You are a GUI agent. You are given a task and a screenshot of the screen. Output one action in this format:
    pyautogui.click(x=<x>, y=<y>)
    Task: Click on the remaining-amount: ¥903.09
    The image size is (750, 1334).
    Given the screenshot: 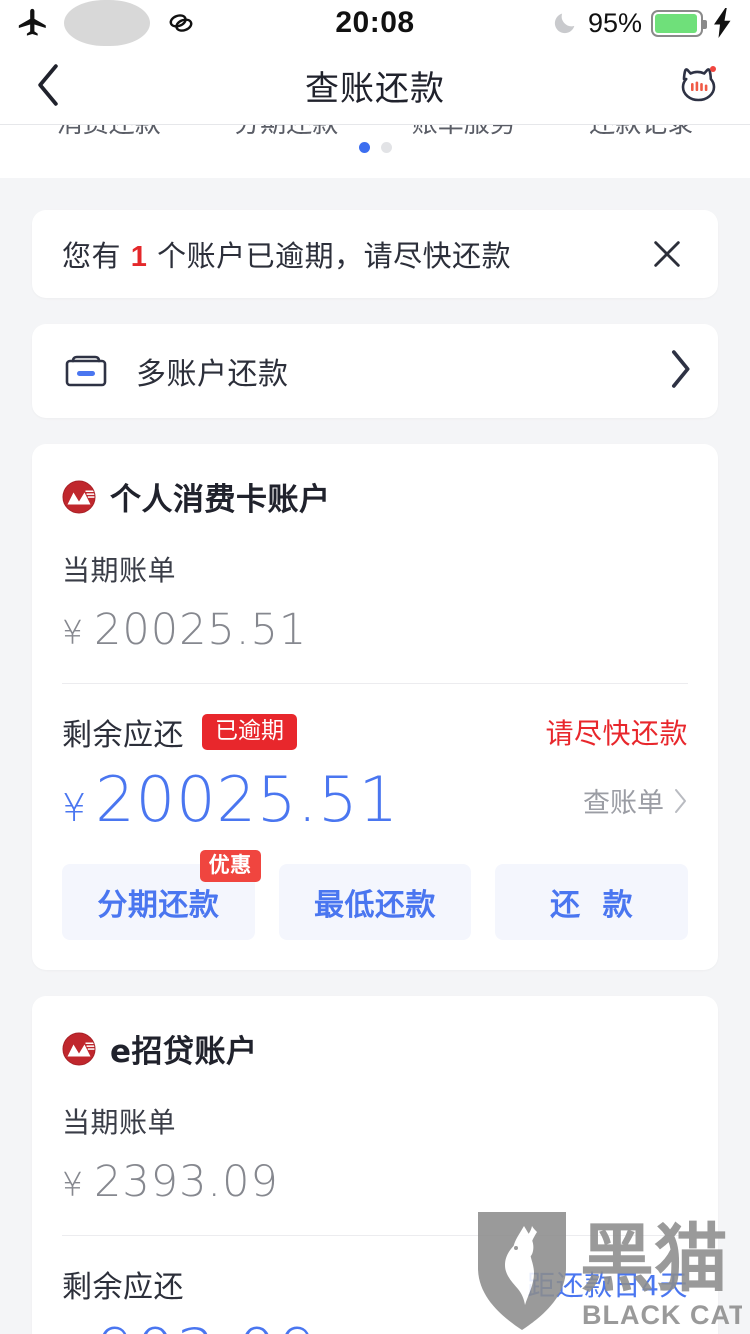 What is the action you would take?
    pyautogui.click(x=190, y=1326)
    